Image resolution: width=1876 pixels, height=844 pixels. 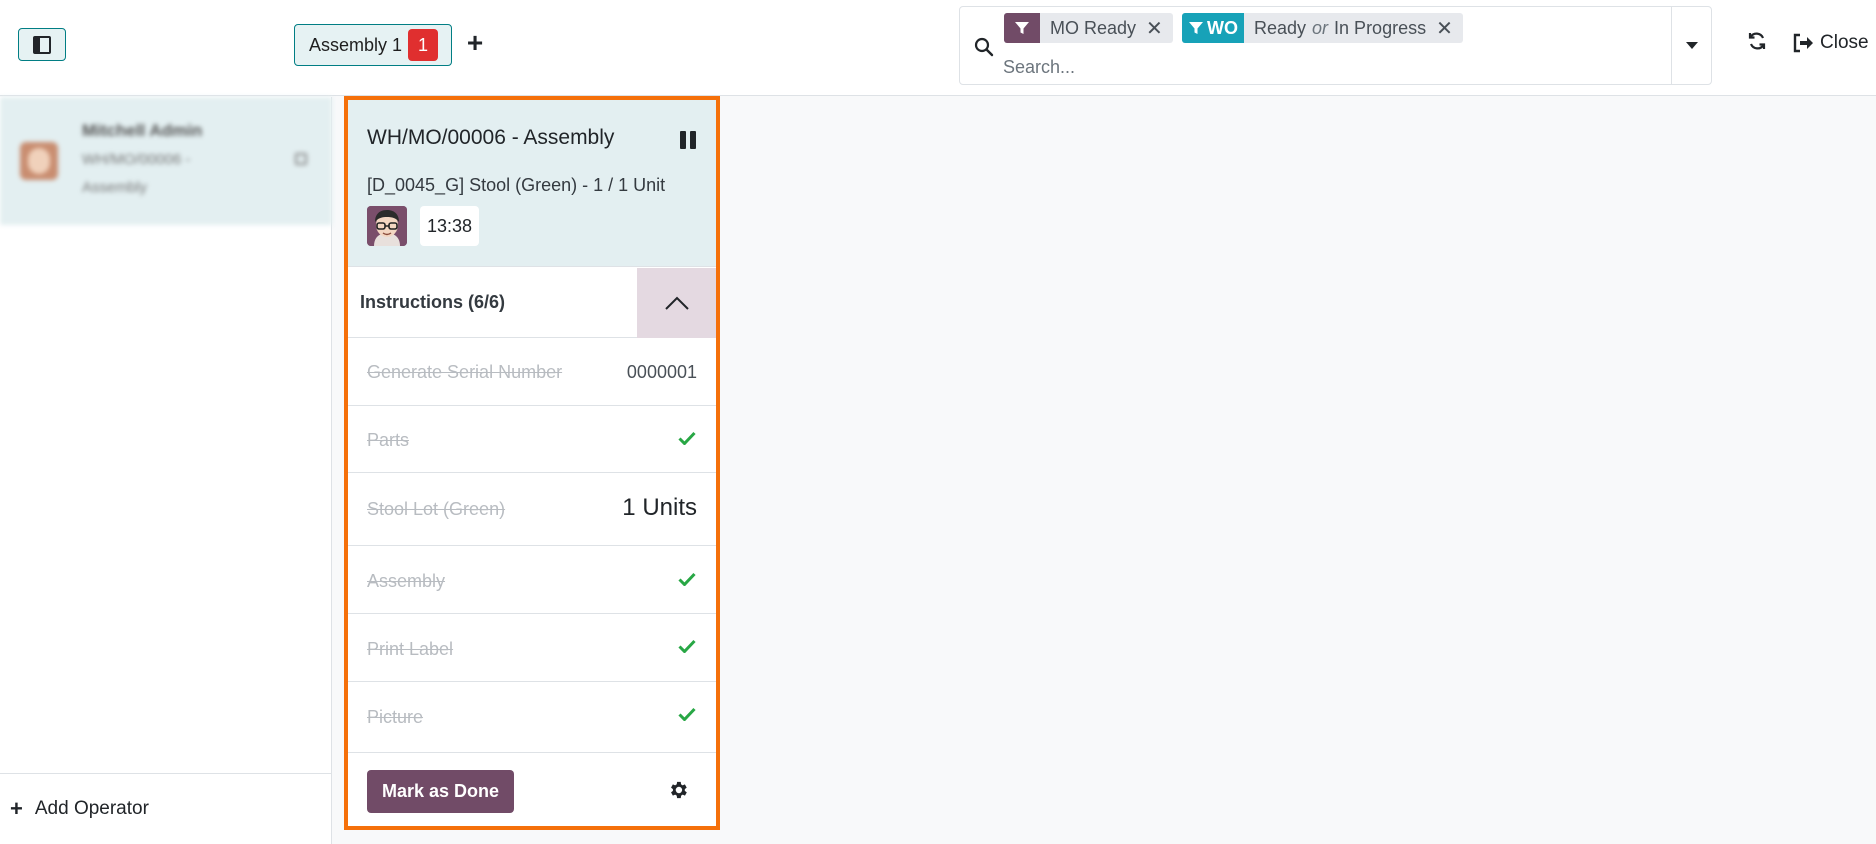 What do you see at coordinates (395, 717) in the screenshot?
I see `step-title: Picture` at bounding box center [395, 717].